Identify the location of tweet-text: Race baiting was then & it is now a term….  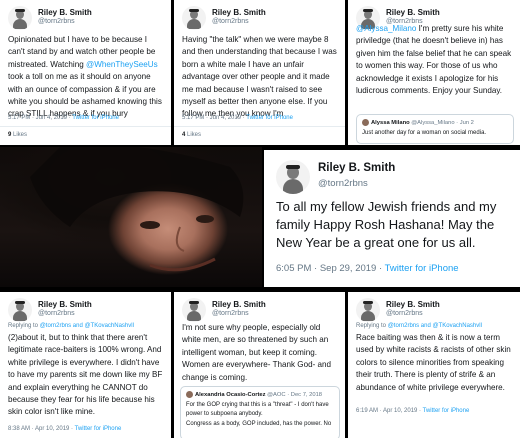
(433, 362).